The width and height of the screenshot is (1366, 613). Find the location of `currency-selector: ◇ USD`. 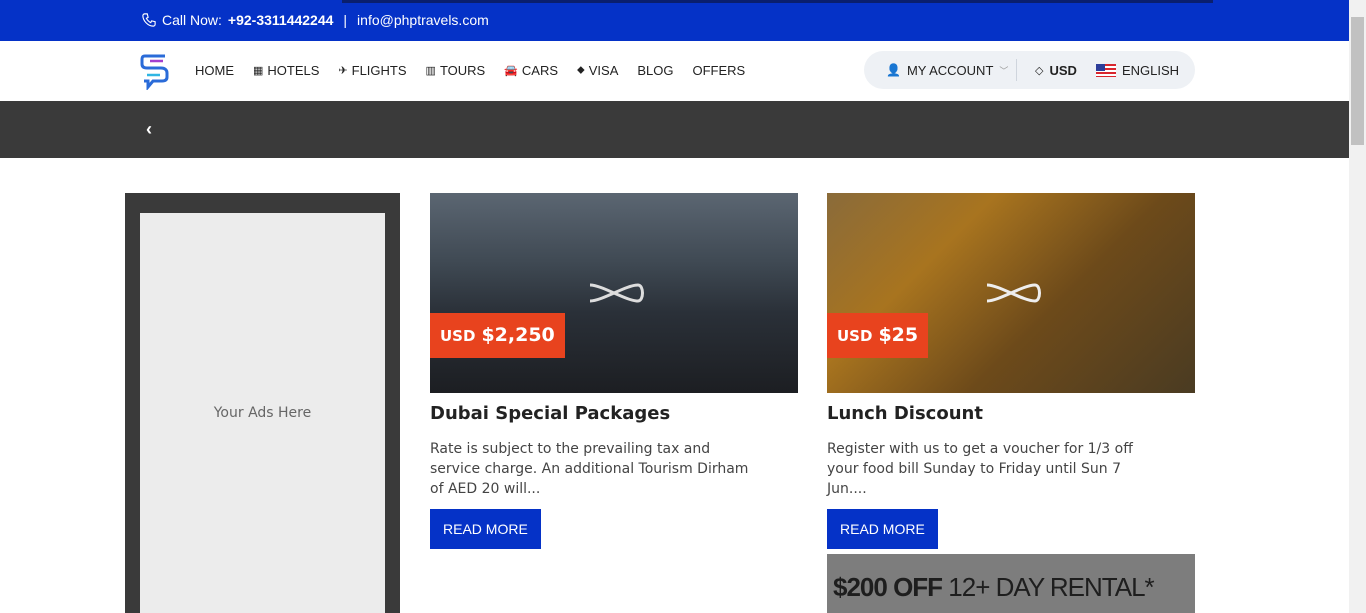

currency-selector: ◇ USD is located at coordinates (1056, 70).